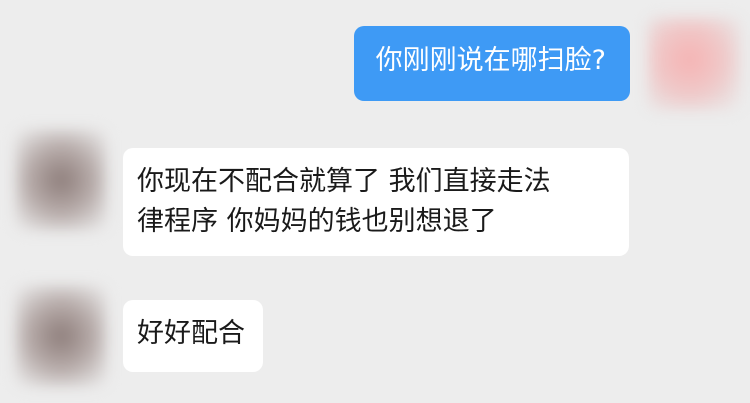 The width and height of the screenshot is (750, 403). Describe the element at coordinates (317, 221) in the screenshot. I see `message-text-line-2: 律程序 你妈妈的钱也别想退了` at that location.